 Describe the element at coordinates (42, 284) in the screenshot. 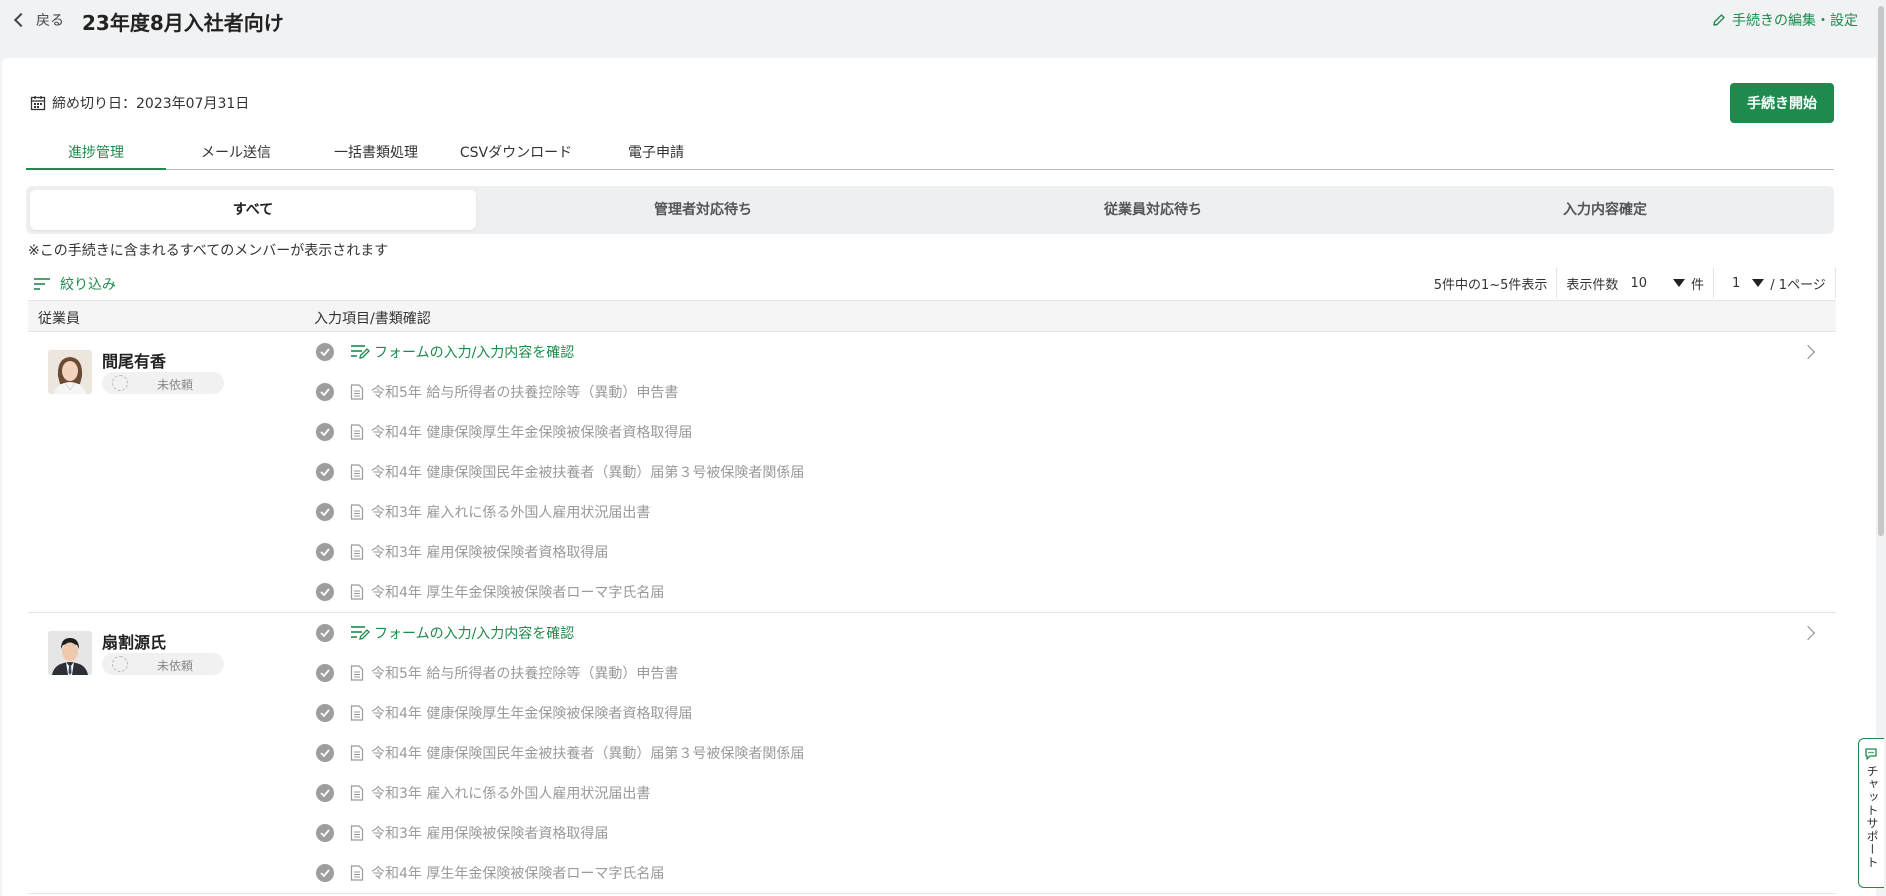

I see `filter-icon` at that location.